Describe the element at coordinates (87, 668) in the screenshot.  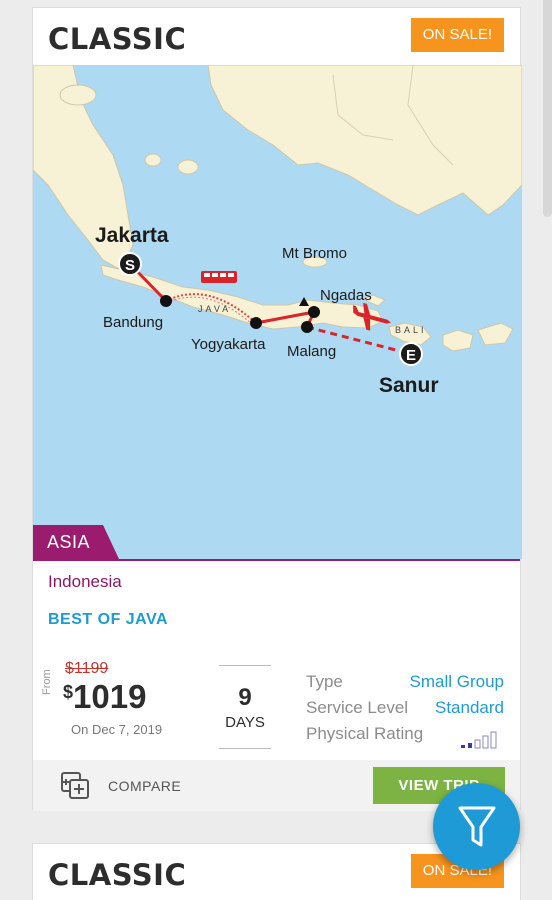
I see `original-price: $1199` at that location.